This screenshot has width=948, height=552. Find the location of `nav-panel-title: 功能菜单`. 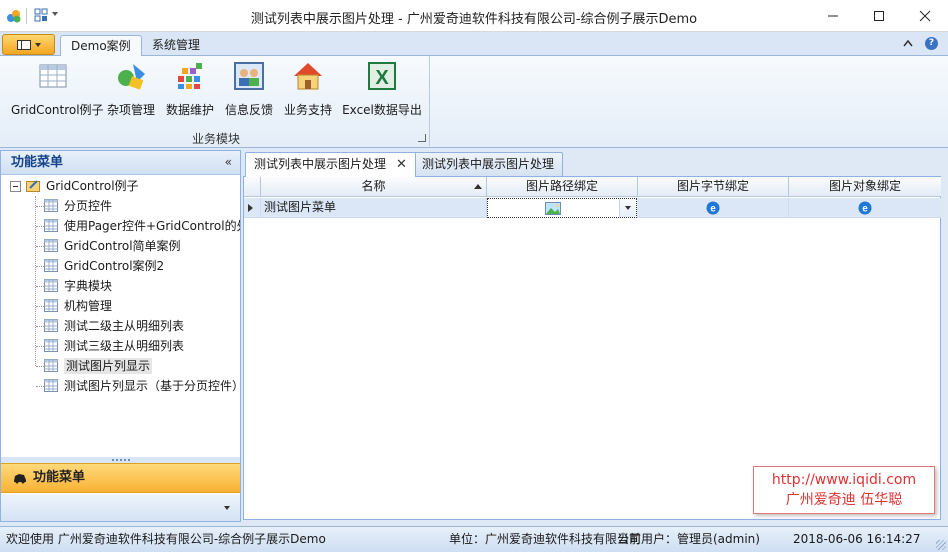

nav-panel-title: 功能菜单 is located at coordinates (37, 162).